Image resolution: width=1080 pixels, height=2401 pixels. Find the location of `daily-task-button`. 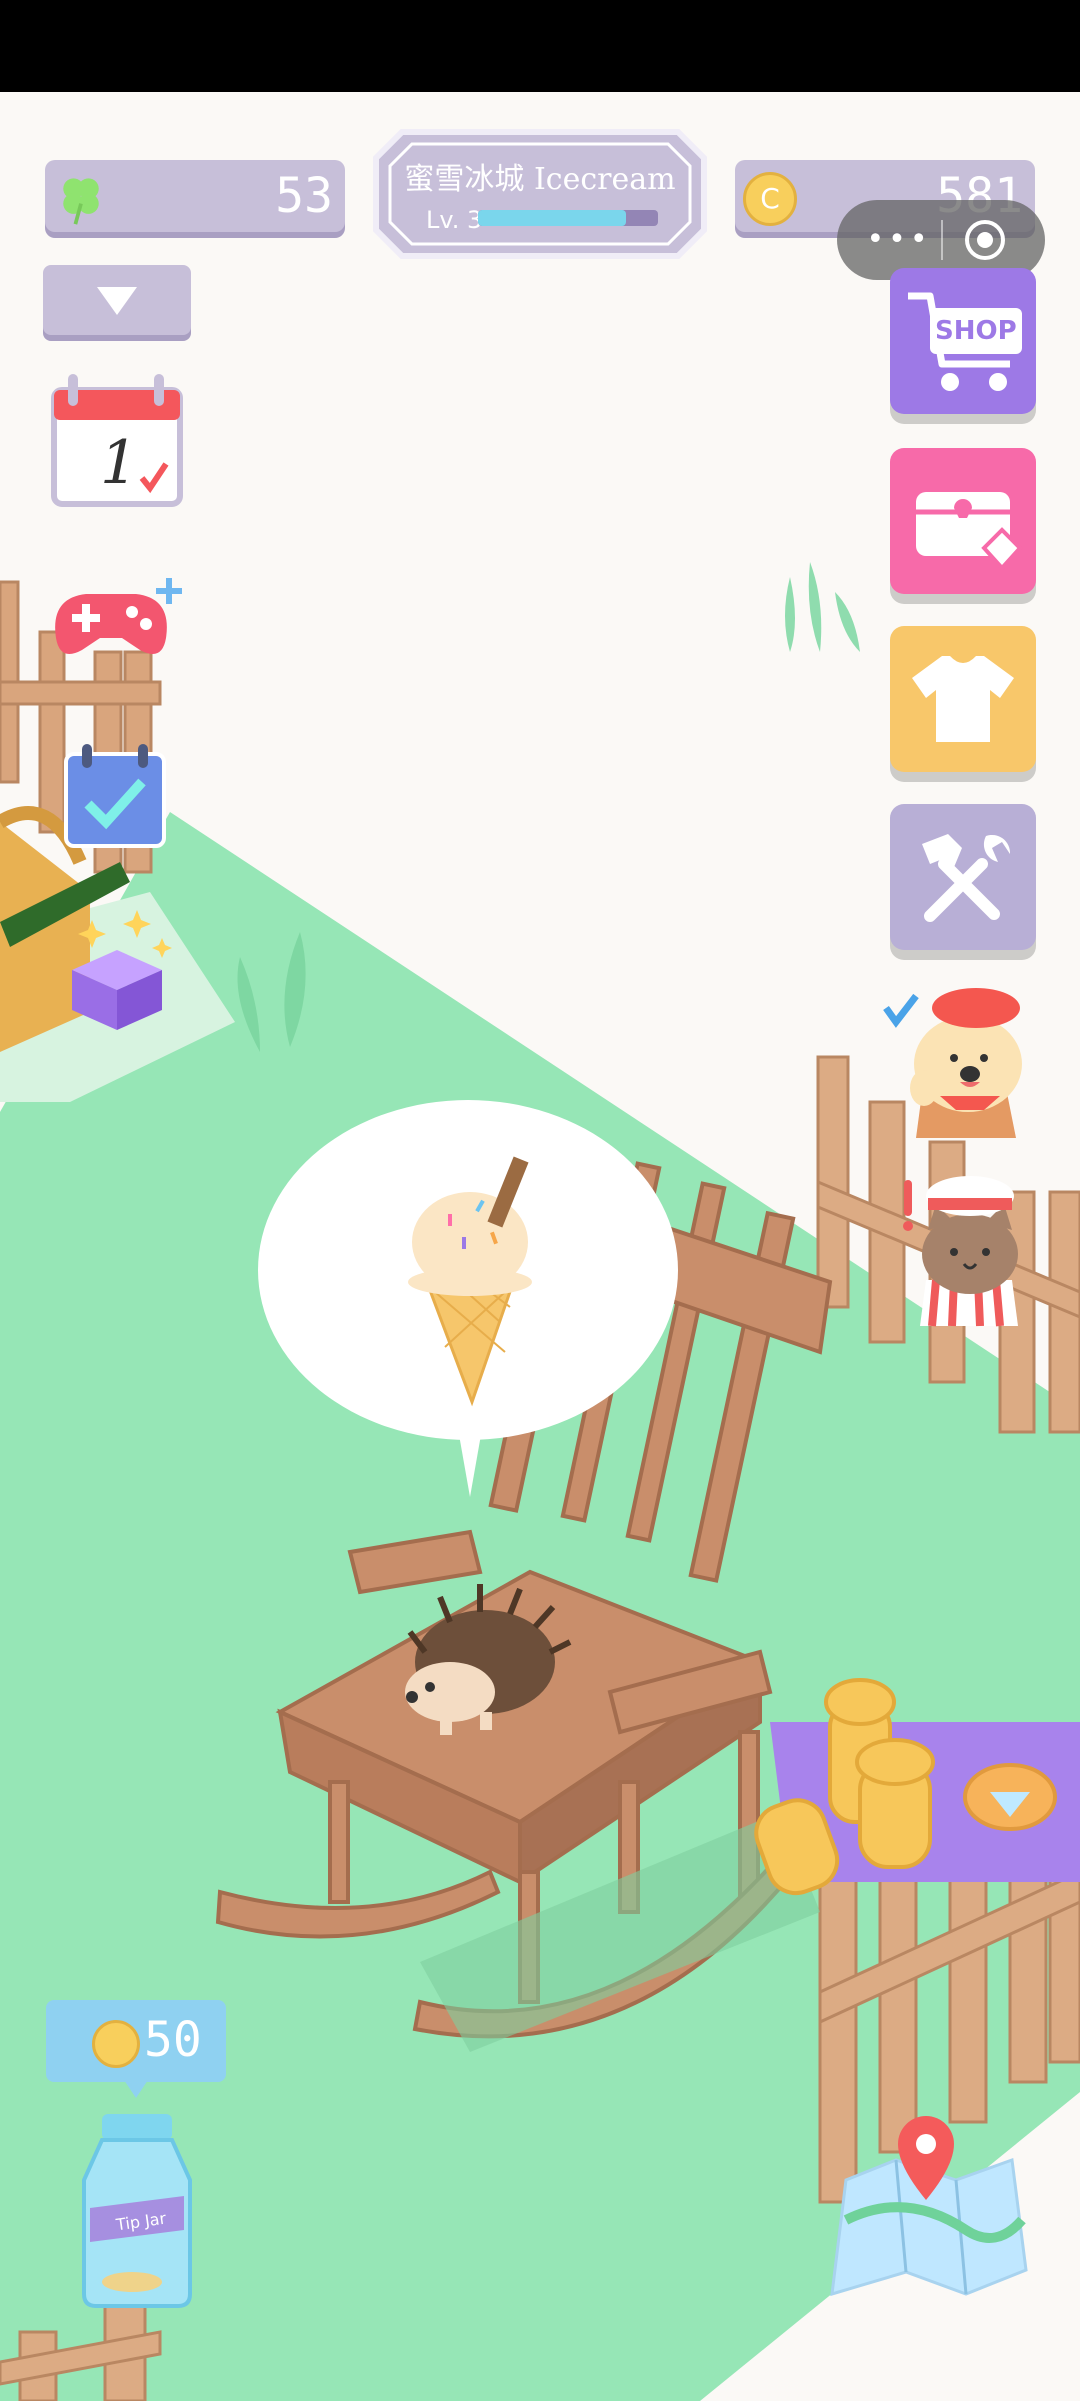

daily-task-button is located at coordinates (115, 796).